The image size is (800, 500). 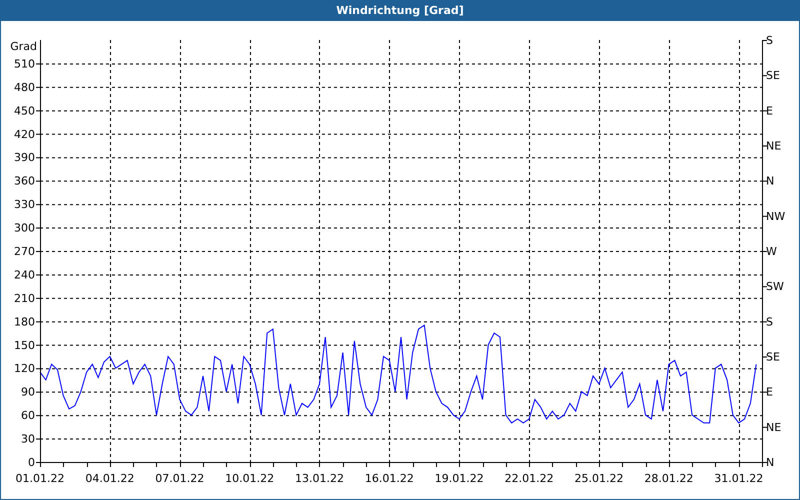 I want to click on x-tick-label: 13.01.22, so click(x=319, y=478).